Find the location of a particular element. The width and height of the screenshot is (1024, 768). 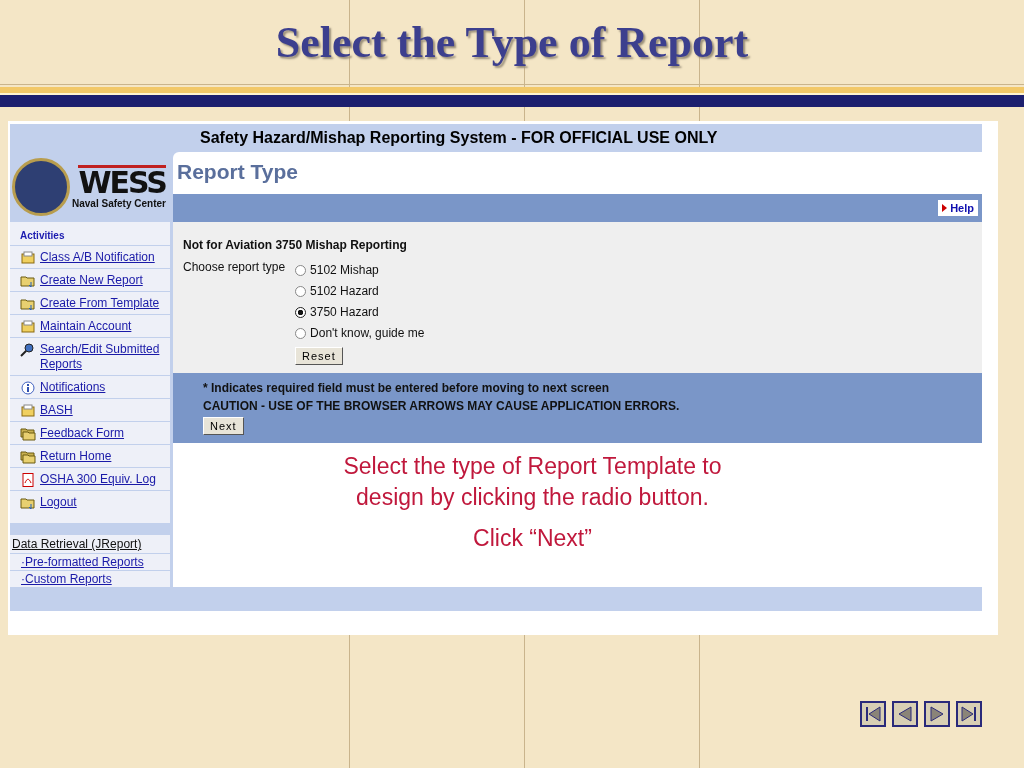

radio-option: 5102 Mishap is located at coordinates (360, 270).